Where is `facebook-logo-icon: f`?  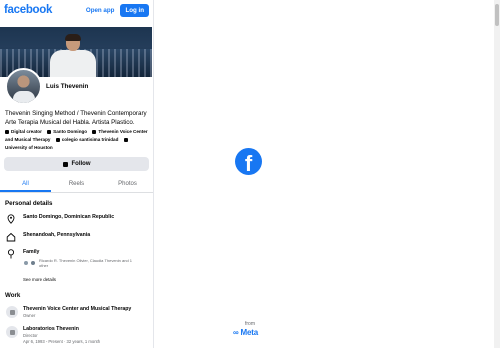 facebook-logo-icon: f is located at coordinates (248, 161).